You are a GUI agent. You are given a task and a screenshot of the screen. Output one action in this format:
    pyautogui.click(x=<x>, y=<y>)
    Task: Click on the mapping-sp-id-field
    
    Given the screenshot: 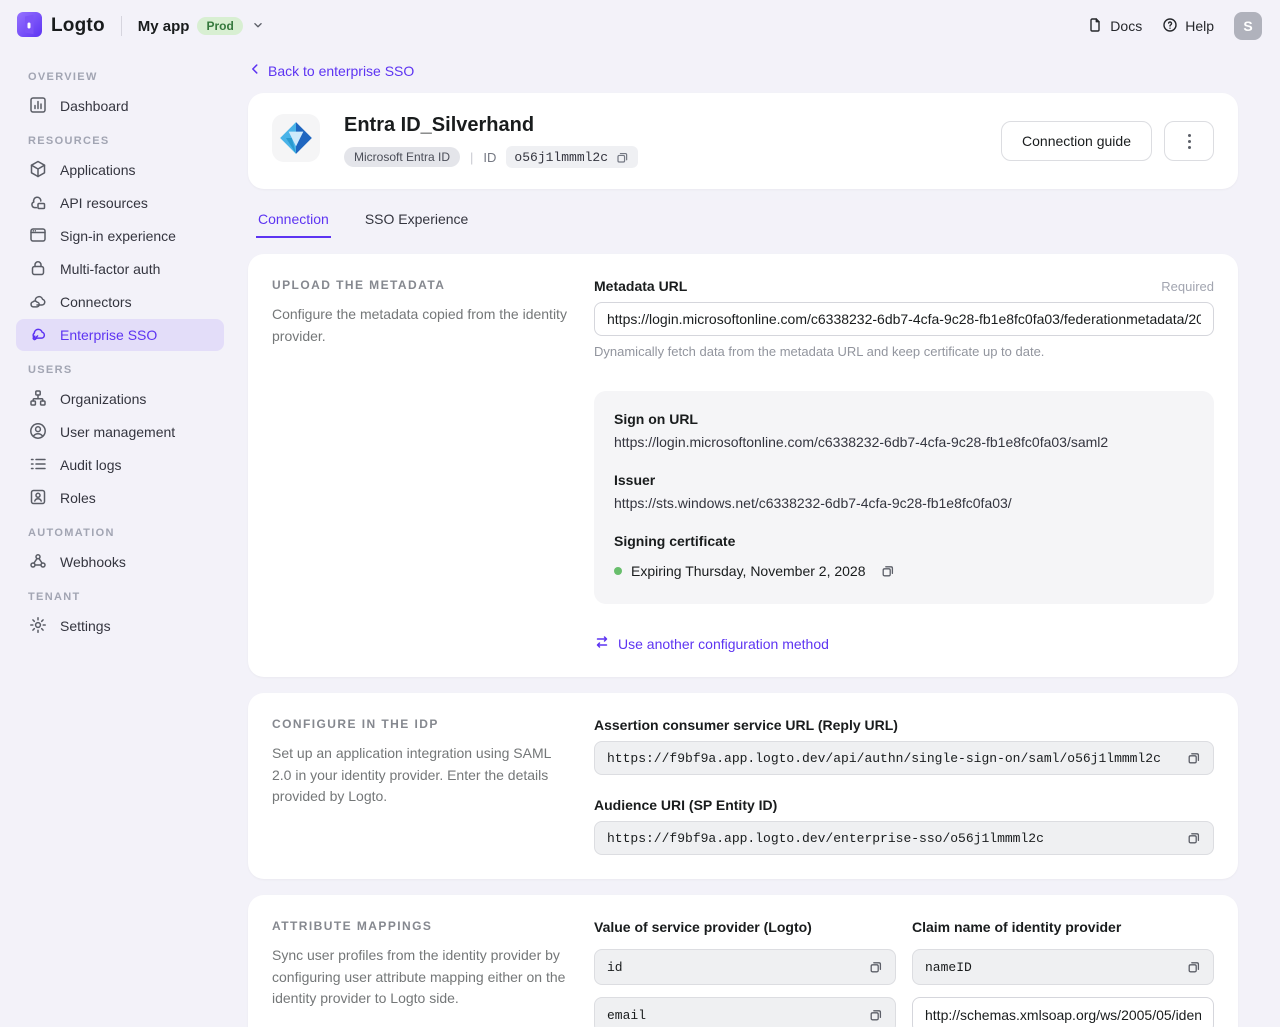 What is the action you would take?
    pyautogui.click(x=745, y=967)
    